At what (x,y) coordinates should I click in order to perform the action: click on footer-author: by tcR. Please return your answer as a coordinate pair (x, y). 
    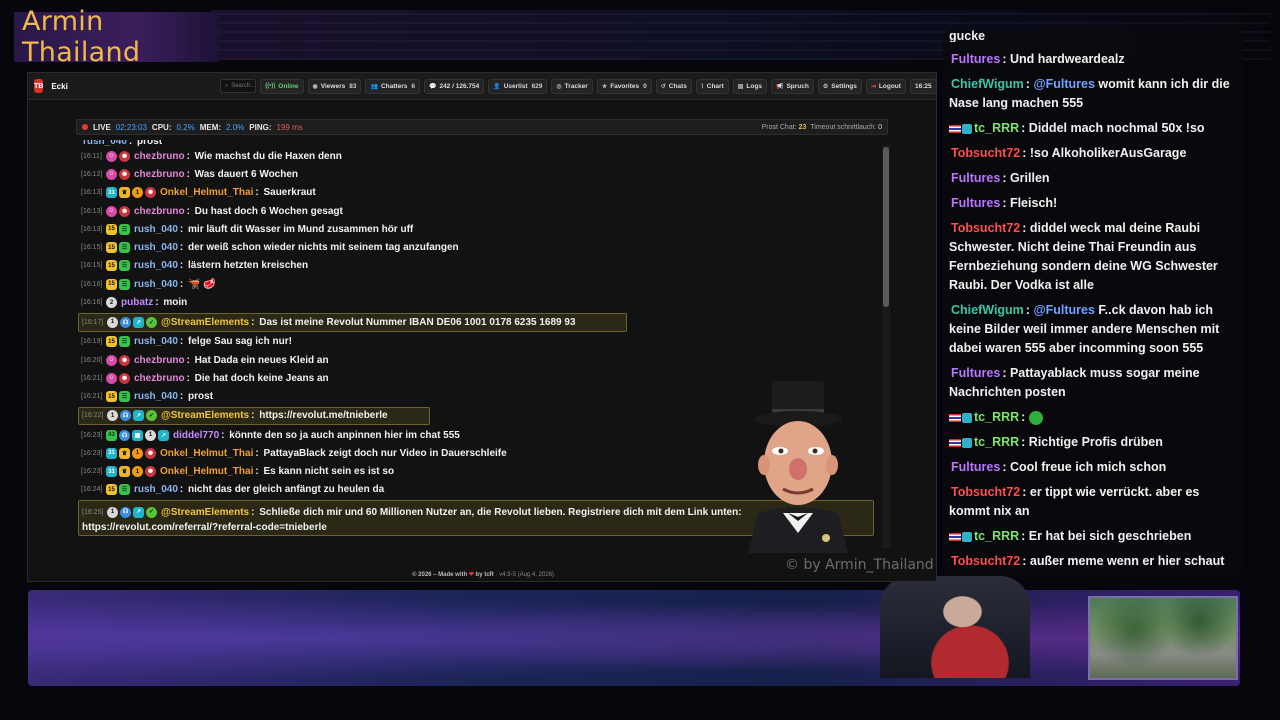
    Looking at the image, I should click on (485, 575).